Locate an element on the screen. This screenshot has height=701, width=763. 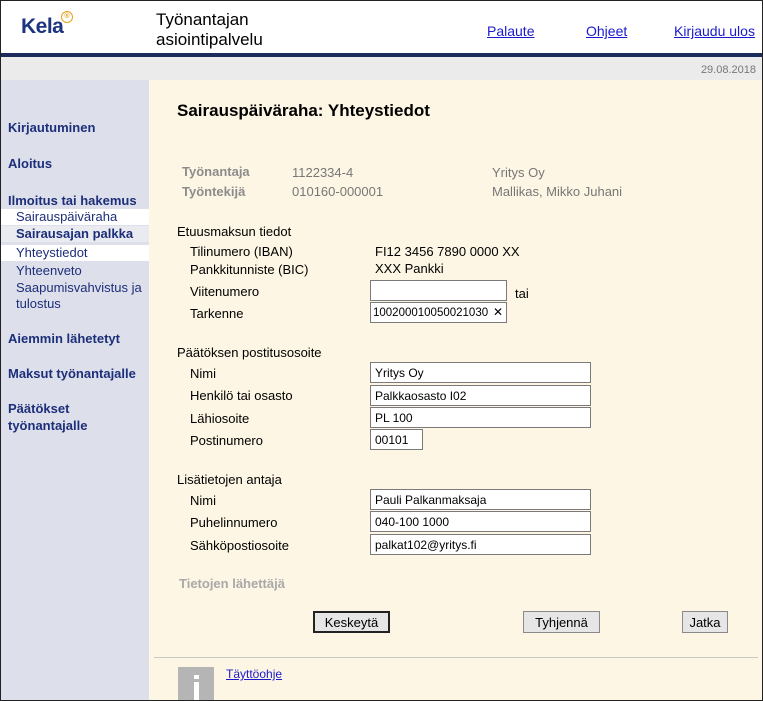
postal-person-label: Henkilö tai osasto is located at coordinates (241, 395).